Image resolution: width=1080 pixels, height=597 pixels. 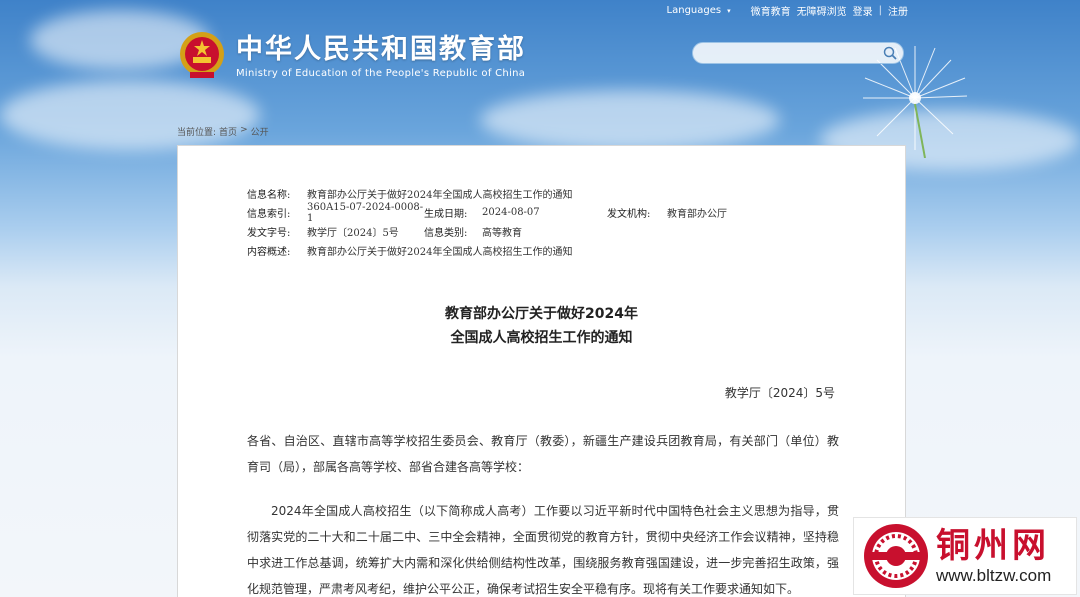 What do you see at coordinates (353, 233) in the screenshot?
I see `docno-value: 教学厅〔2024〕5号` at bounding box center [353, 233].